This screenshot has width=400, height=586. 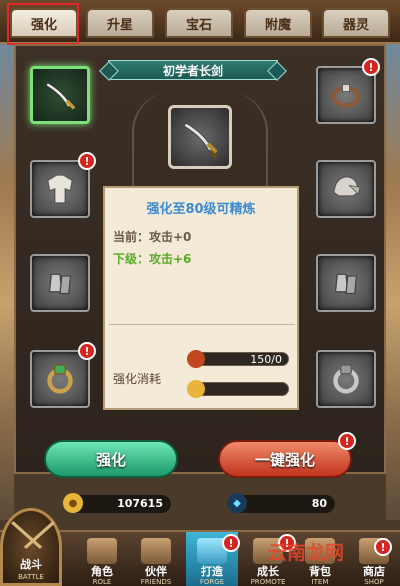 I want to click on tab-gem: 宝石, so click(x=199, y=23).